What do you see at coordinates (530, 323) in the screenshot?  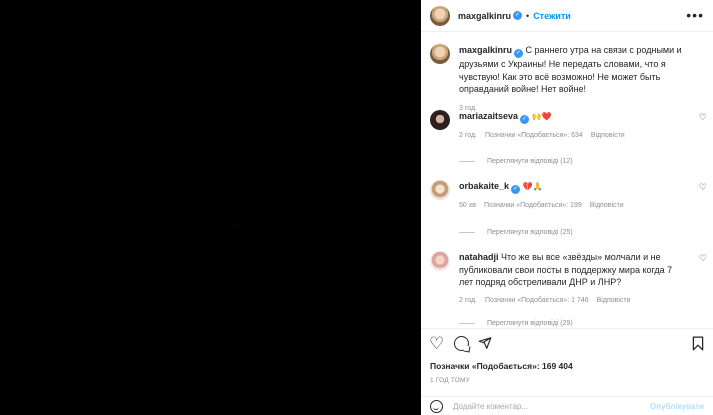 I see `view-replies-label: Переглянути відповіді (29)` at bounding box center [530, 323].